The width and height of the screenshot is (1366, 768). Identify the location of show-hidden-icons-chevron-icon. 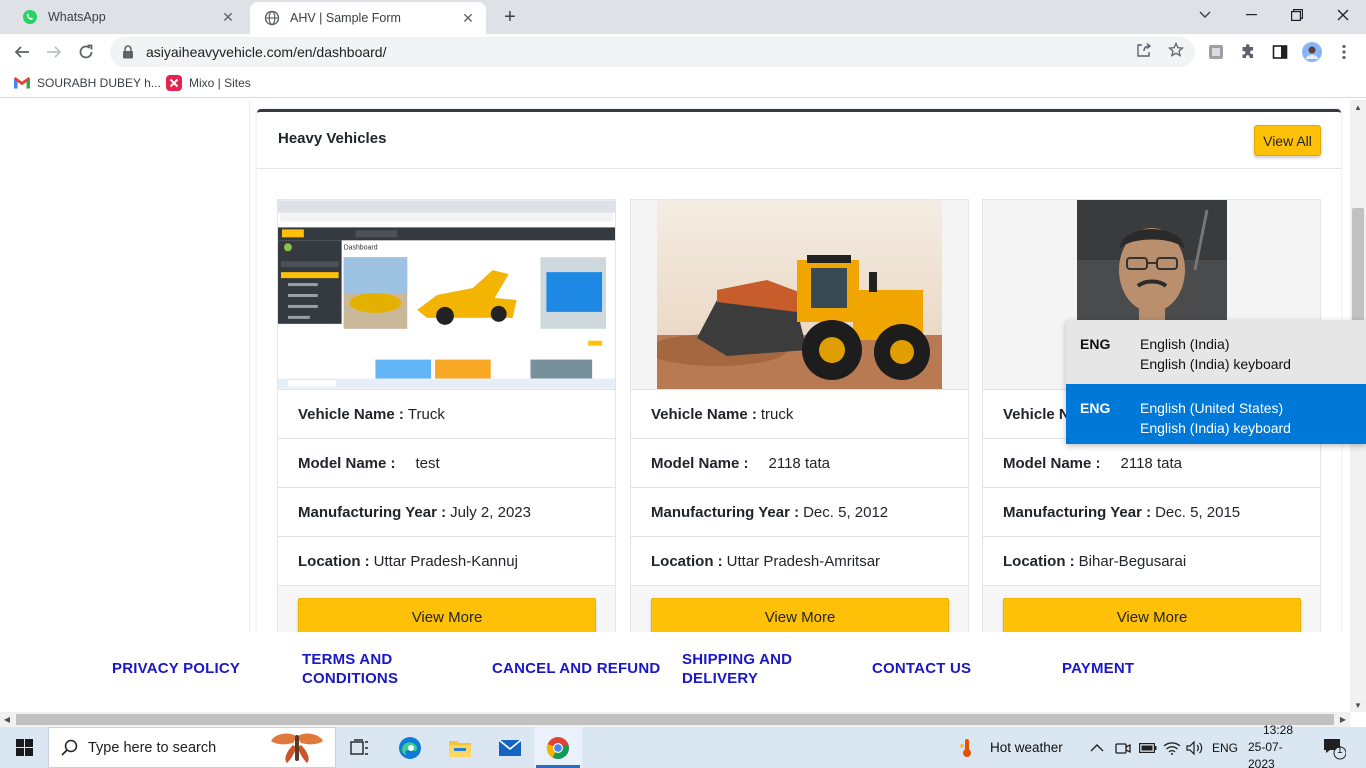
(1097, 747).